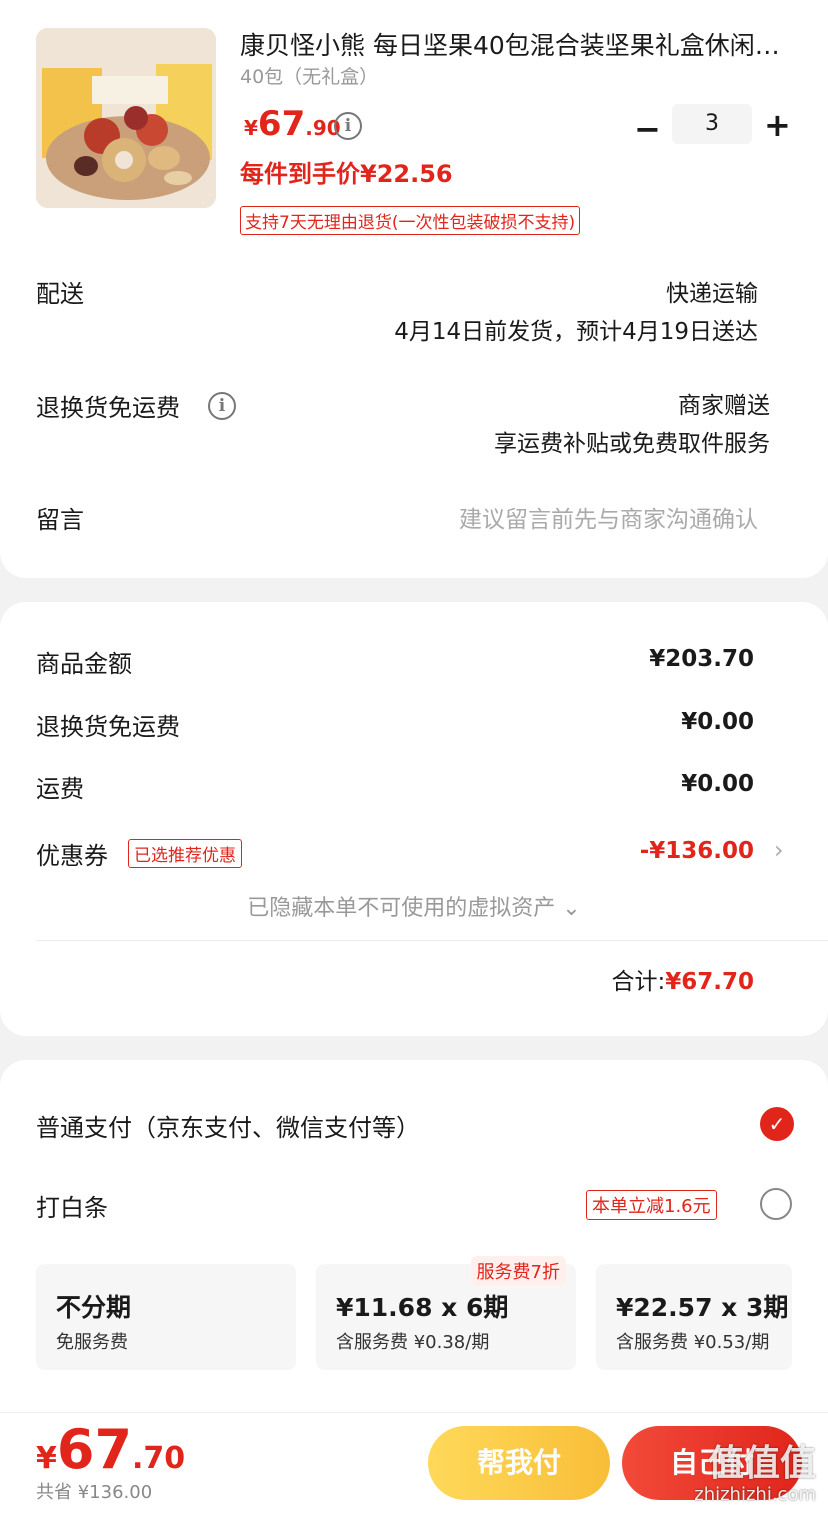 The height and width of the screenshot is (1528, 828). Describe the element at coordinates (108, 727) in the screenshot. I see `return-fee-label: 退换货免运费` at that location.